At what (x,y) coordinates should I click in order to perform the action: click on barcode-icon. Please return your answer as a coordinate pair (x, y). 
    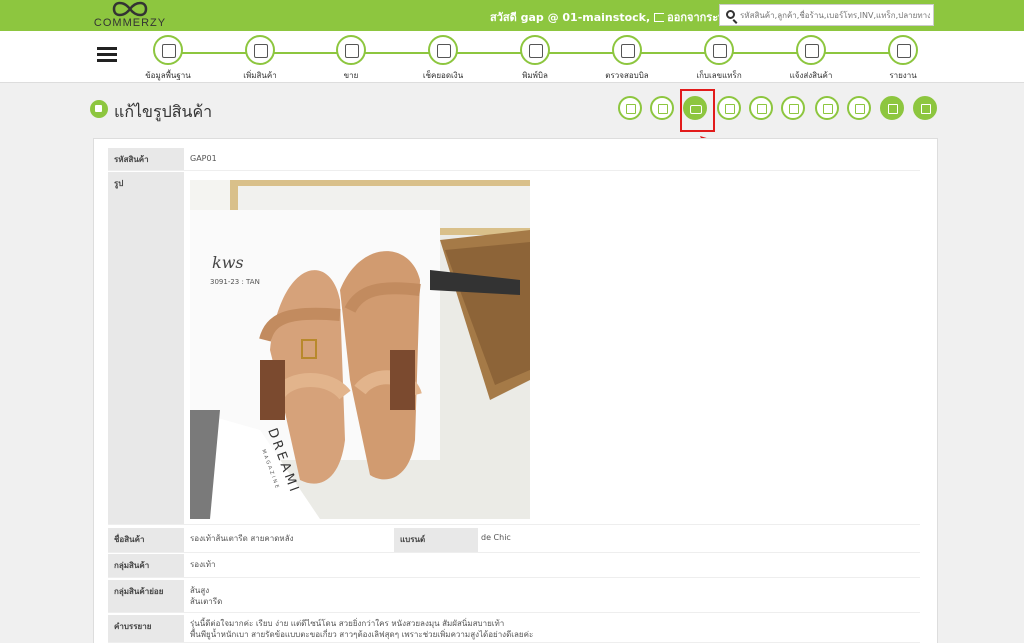
    Looking at the image, I should click on (729, 108).